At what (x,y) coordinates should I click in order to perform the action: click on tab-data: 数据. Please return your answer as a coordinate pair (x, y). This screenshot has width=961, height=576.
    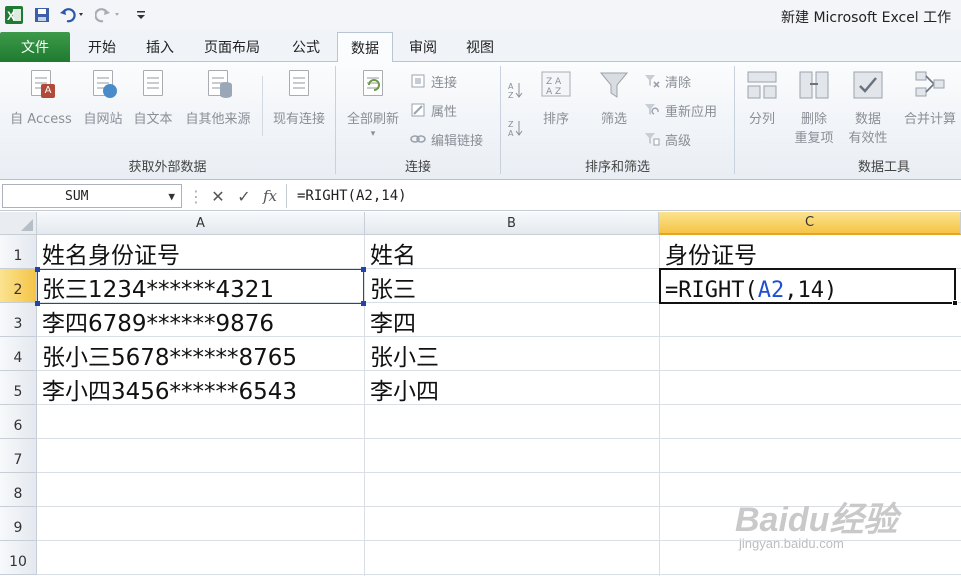
    Looking at the image, I should click on (365, 47).